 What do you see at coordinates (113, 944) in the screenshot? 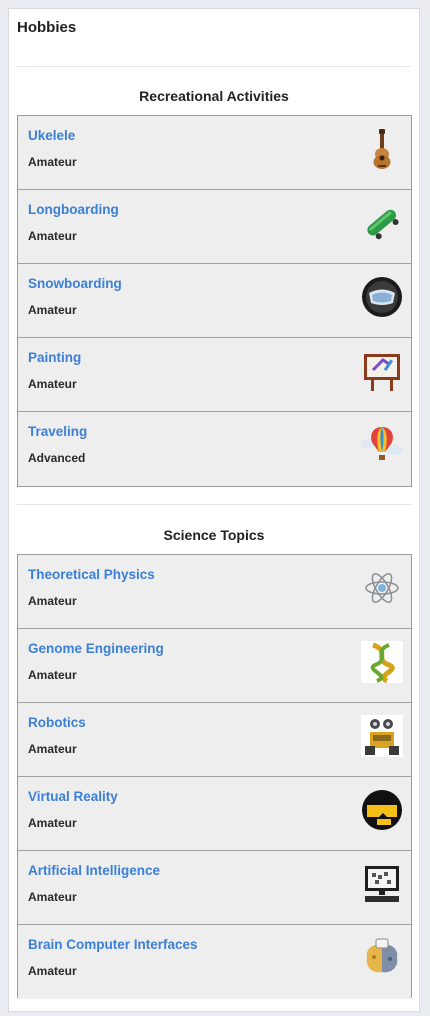
I see `topic-link: Brain Computer Interfaces` at bounding box center [113, 944].